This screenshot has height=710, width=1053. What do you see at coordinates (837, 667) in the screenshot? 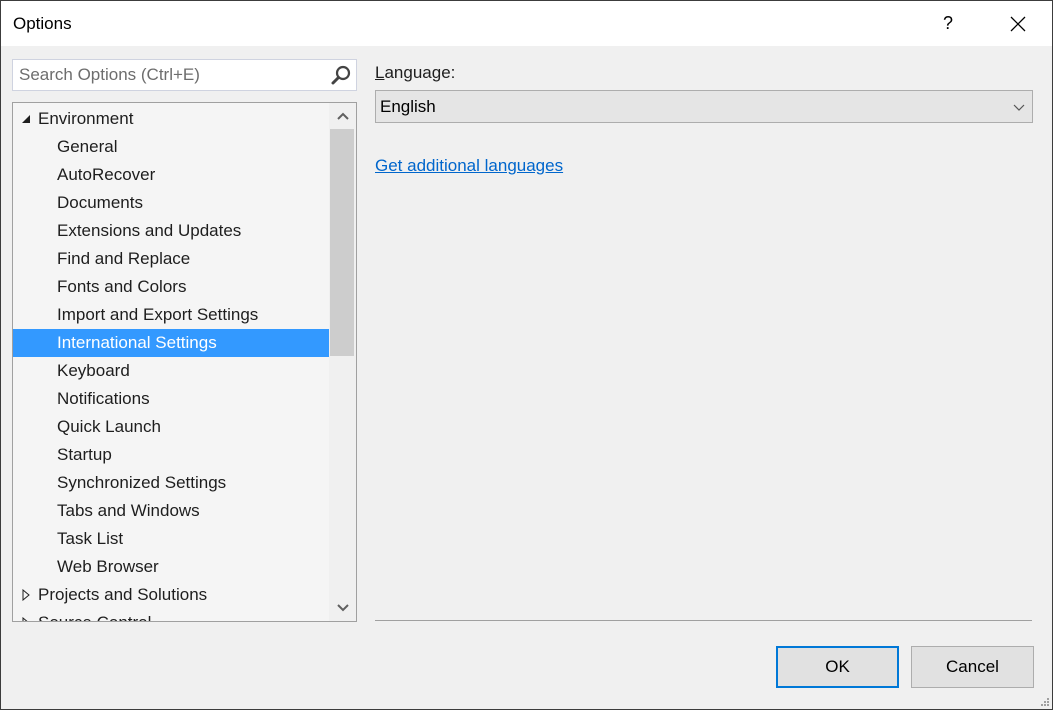
I see `ok-button: OK` at bounding box center [837, 667].